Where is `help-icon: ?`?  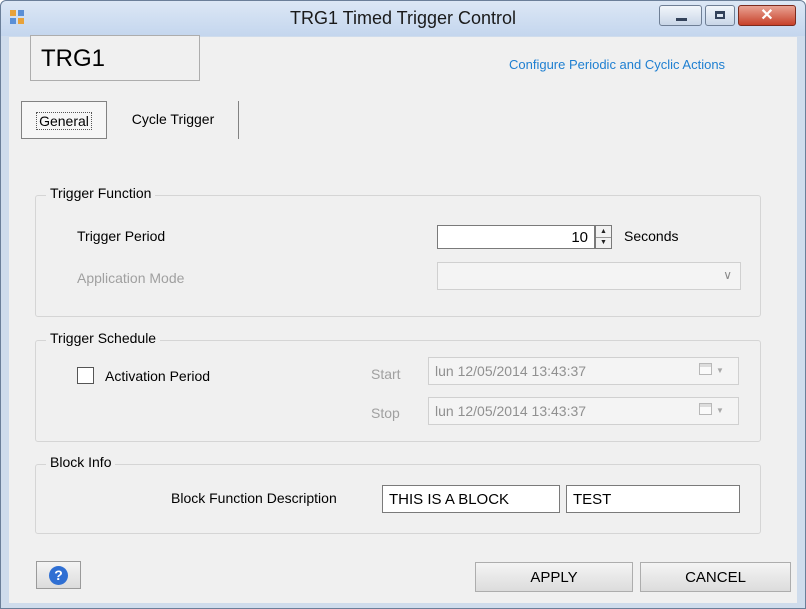 help-icon: ? is located at coordinates (58, 575).